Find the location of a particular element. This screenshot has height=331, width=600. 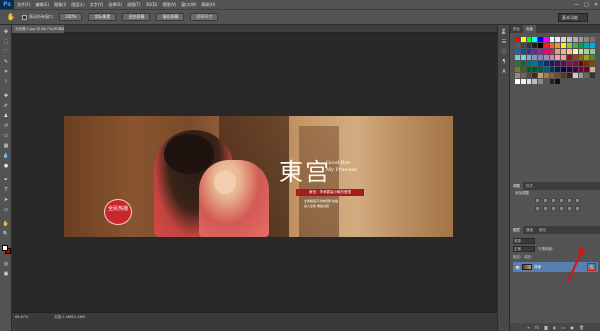

type-tool-icon: T is located at coordinates (6, 190).